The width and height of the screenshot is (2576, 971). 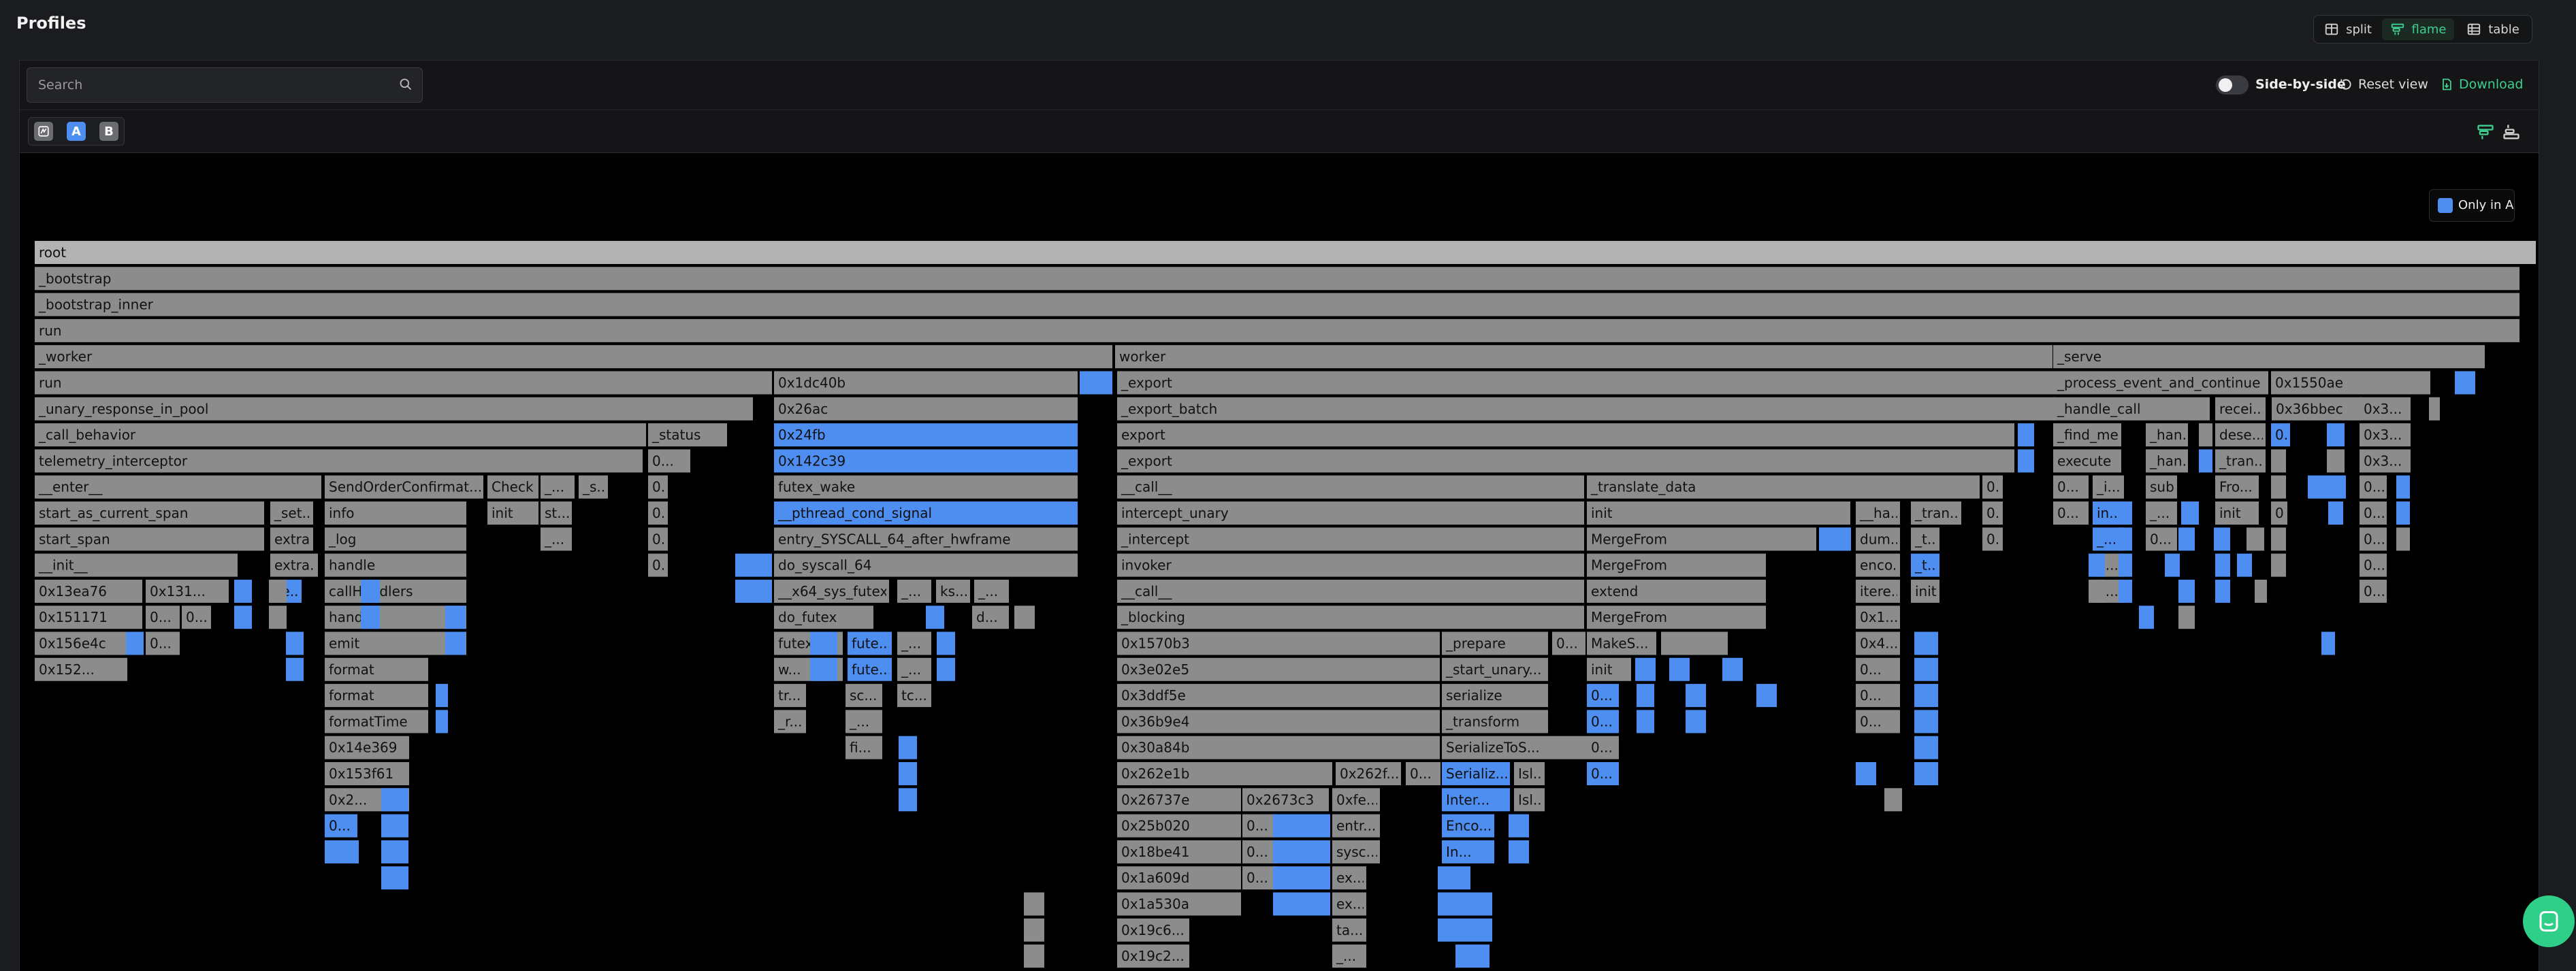 I want to click on side-by-side-toggle, so click(x=2232, y=85).